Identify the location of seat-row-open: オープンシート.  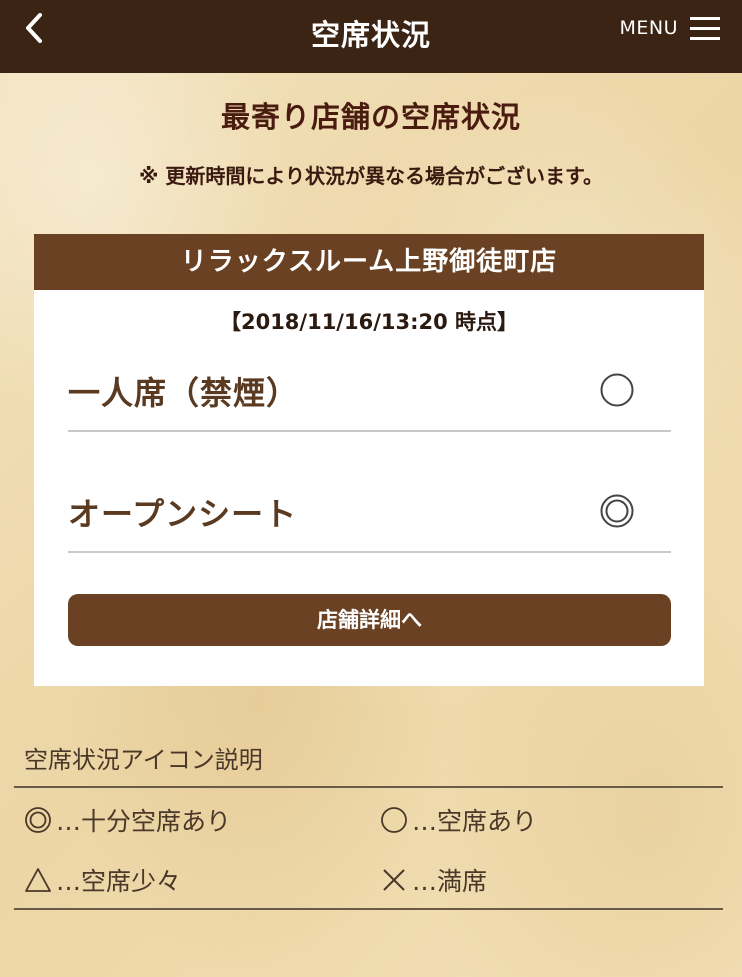
(369, 515).